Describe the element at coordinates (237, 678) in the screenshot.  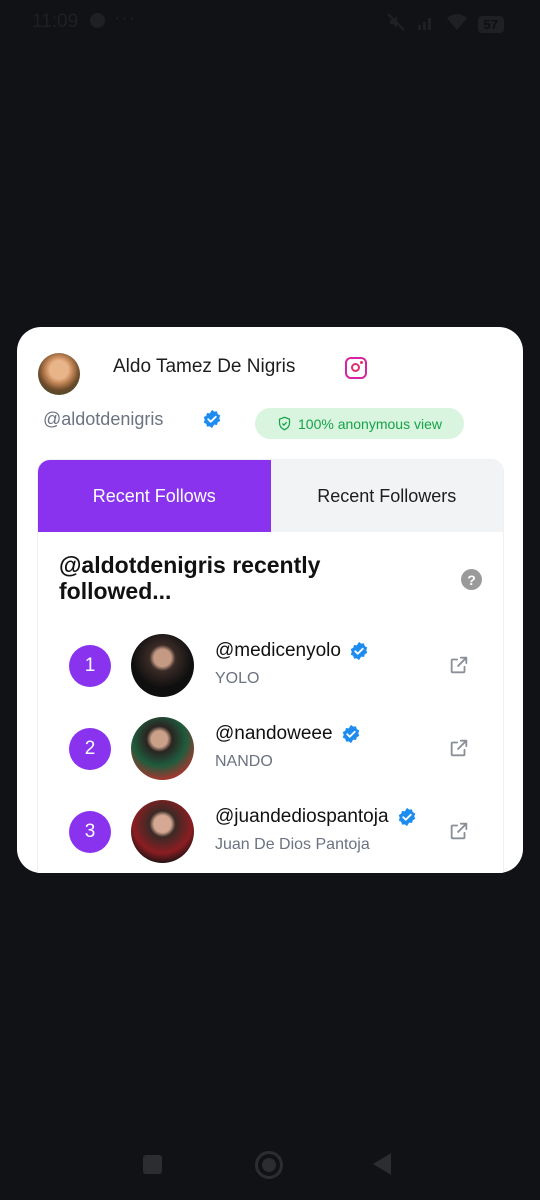
I see `user-display-name: YOLO` at that location.